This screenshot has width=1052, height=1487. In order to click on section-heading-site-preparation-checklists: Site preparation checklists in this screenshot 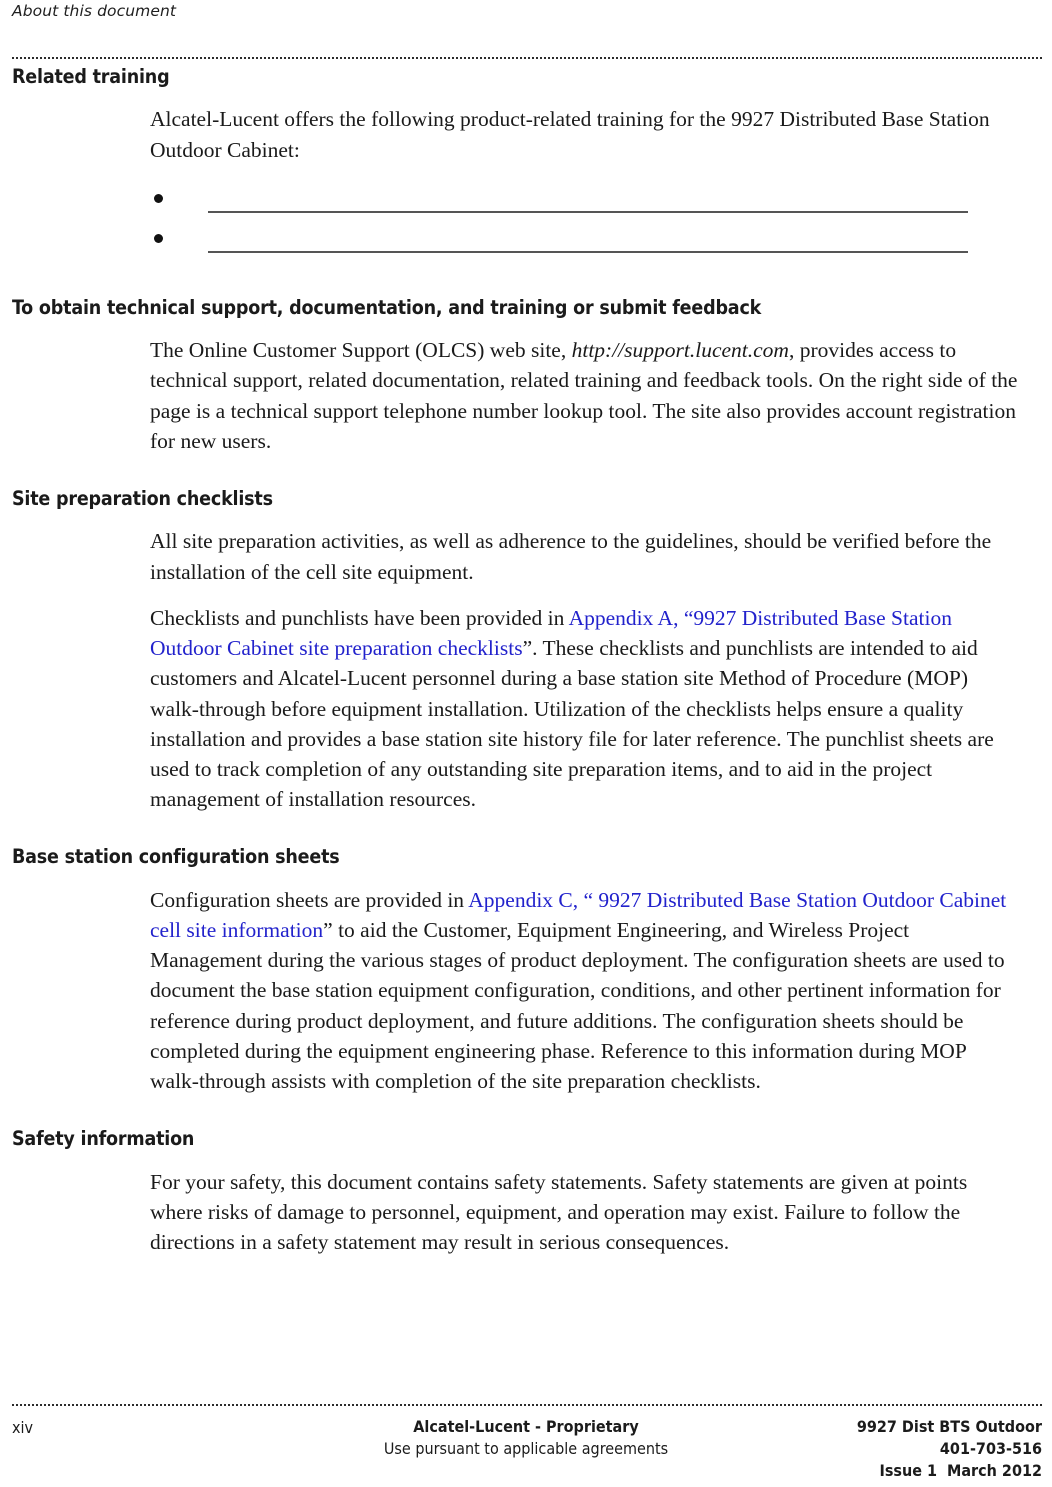, I will do `click(142, 499)`.